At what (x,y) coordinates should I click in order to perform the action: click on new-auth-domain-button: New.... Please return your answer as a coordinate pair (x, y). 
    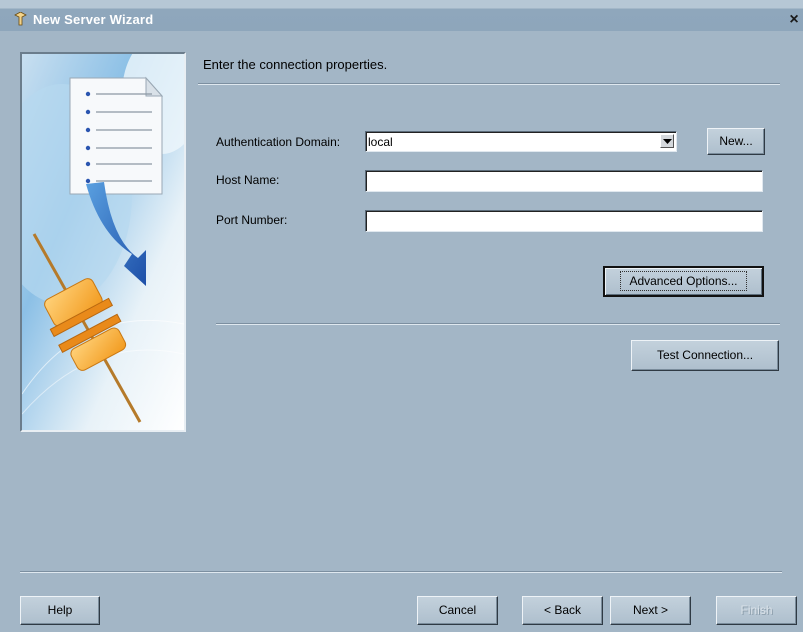
    Looking at the image, I should click on (736, 141).